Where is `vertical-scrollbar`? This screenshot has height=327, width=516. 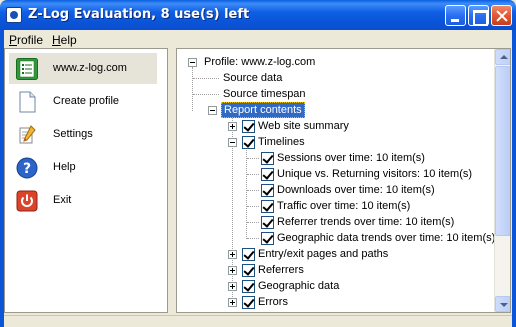 vertical-scrollbar is located at coordinates (502, 180).